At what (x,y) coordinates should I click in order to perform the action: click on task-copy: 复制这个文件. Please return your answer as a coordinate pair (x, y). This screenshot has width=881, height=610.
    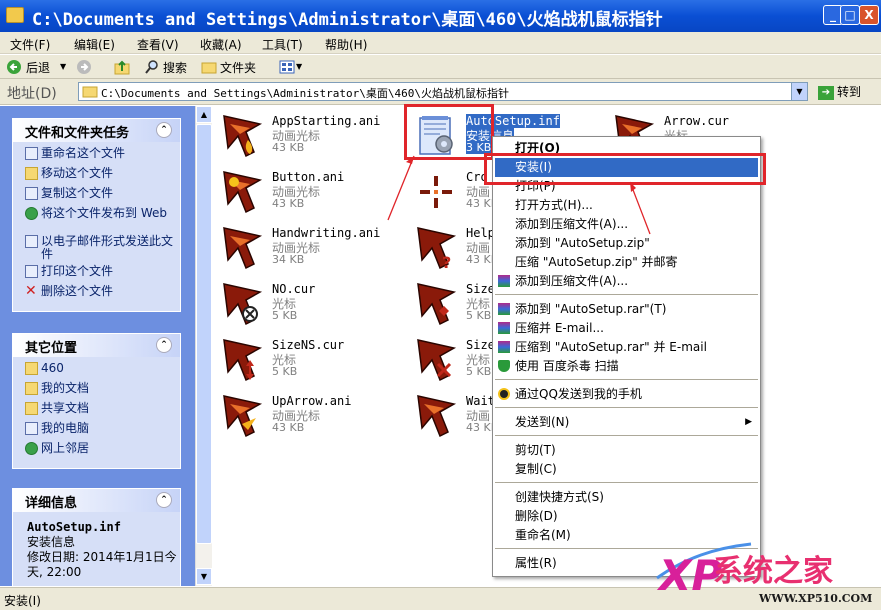
    Looking at the image, I should click on (102, 197).